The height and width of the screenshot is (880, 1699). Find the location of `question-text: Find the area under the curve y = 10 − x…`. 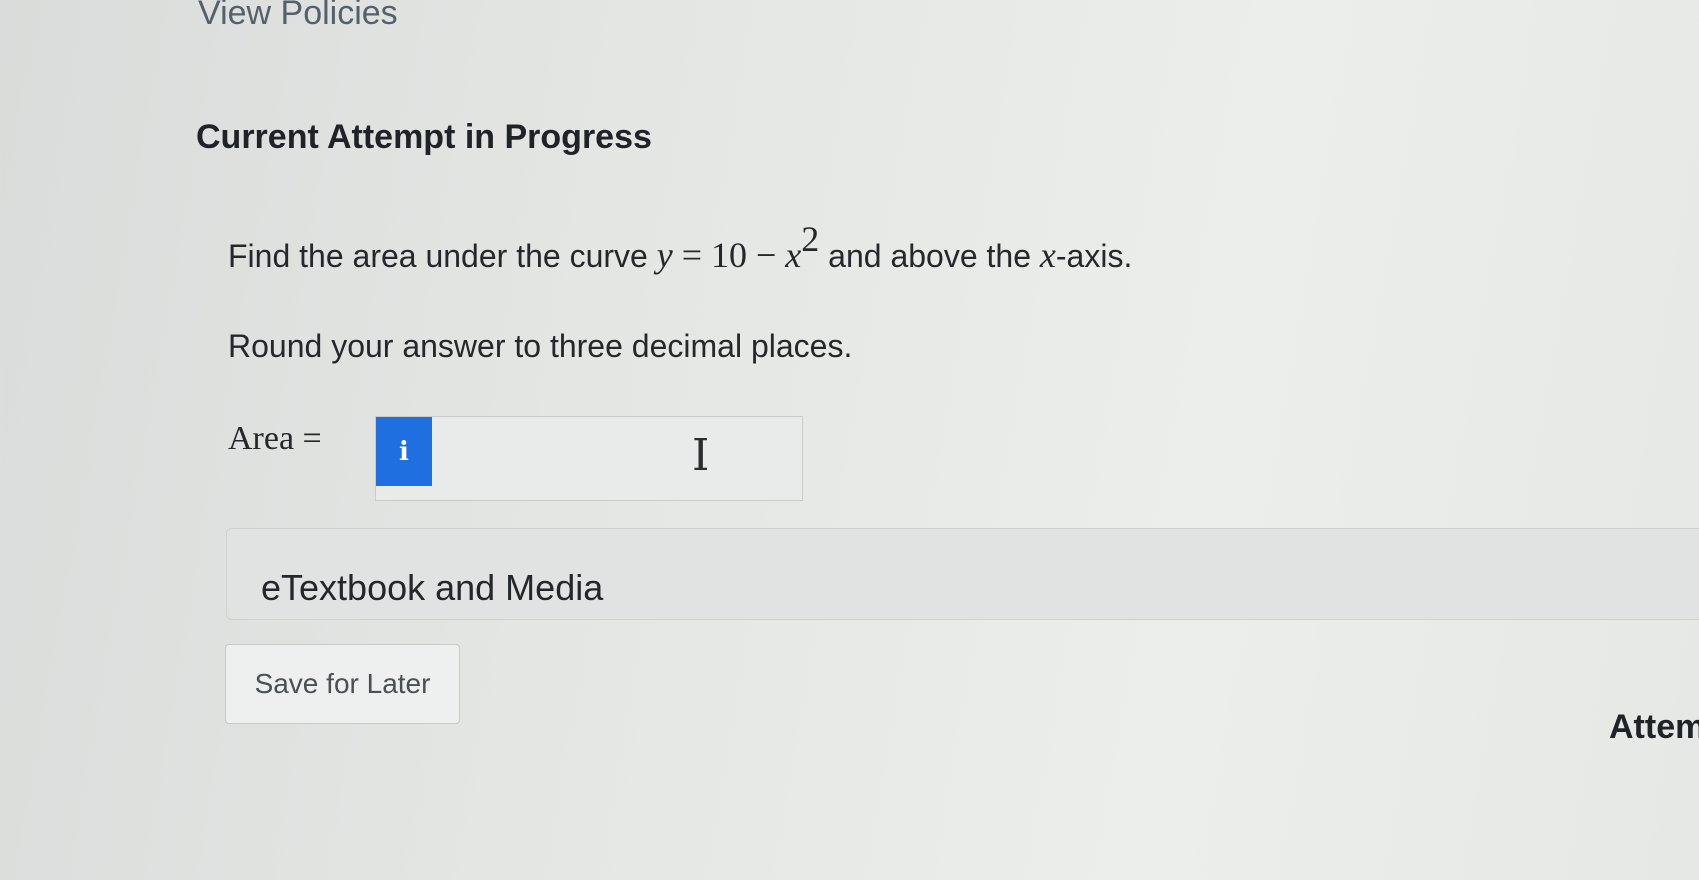

question-text: Find the area under the curve y = 10 − x… is located at coordinates (680, 248).